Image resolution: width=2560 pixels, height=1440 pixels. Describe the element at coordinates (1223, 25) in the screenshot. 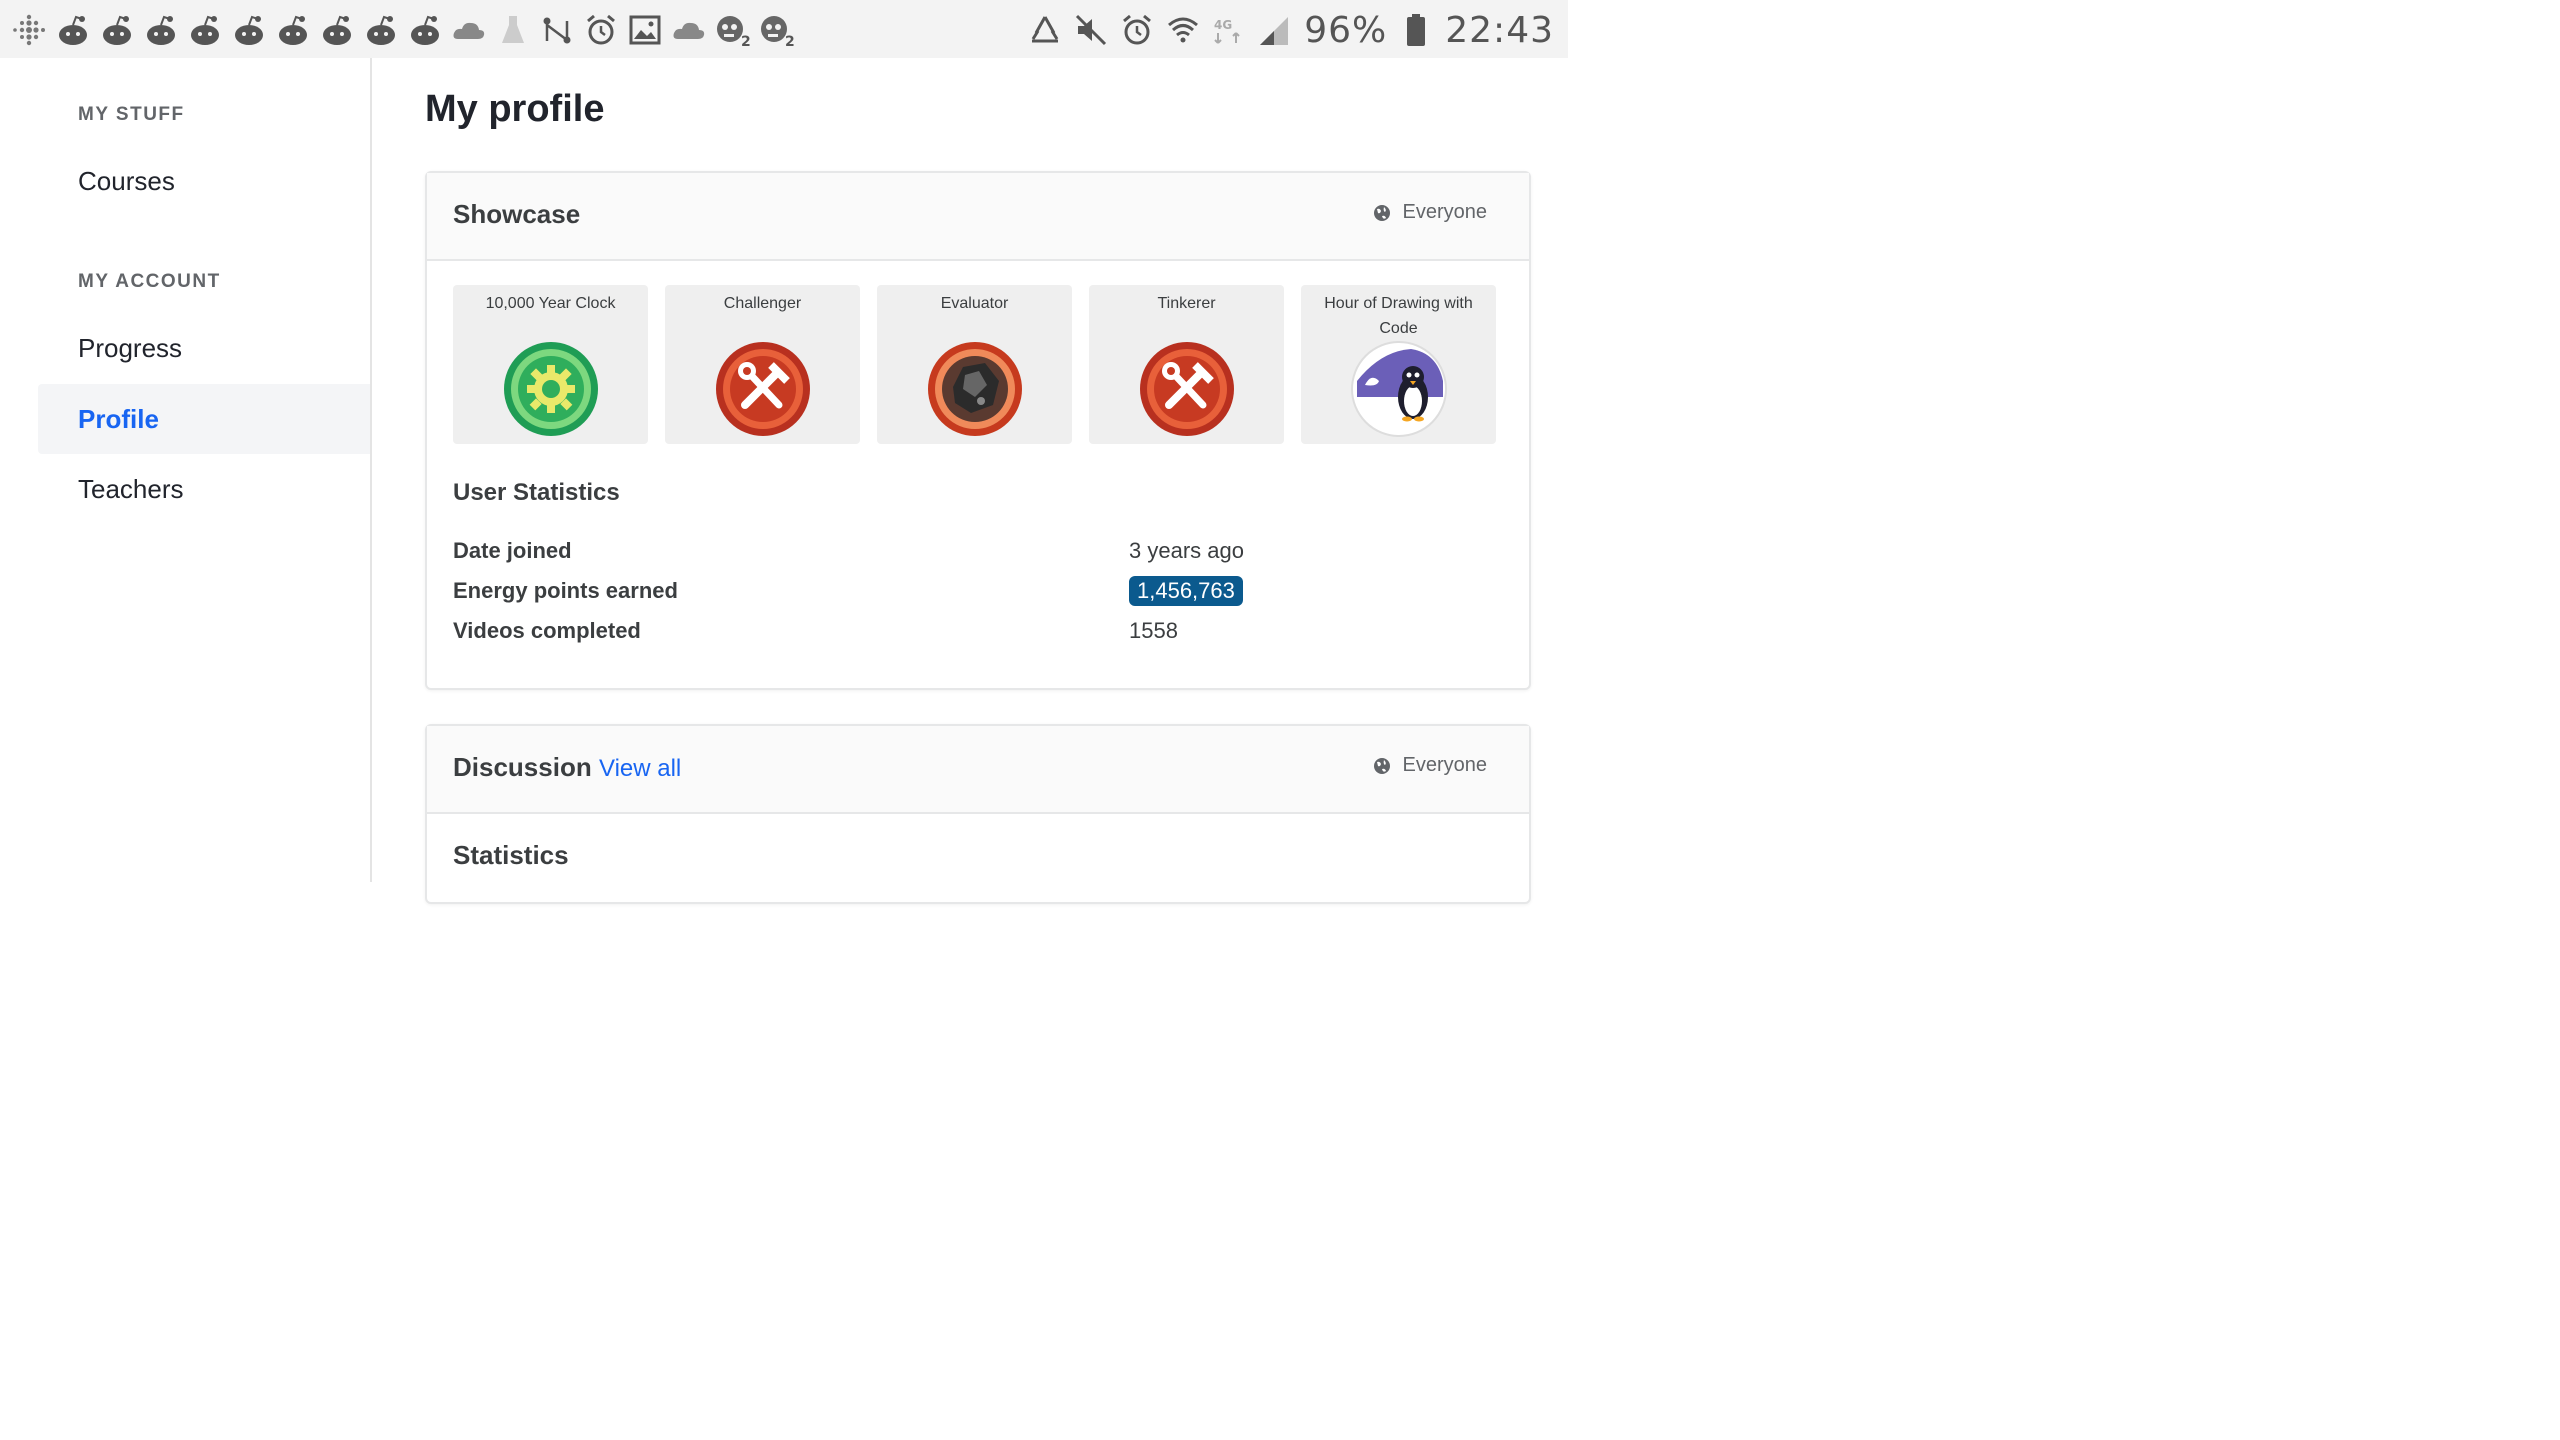

I see `svg-text: 4G` at that location.